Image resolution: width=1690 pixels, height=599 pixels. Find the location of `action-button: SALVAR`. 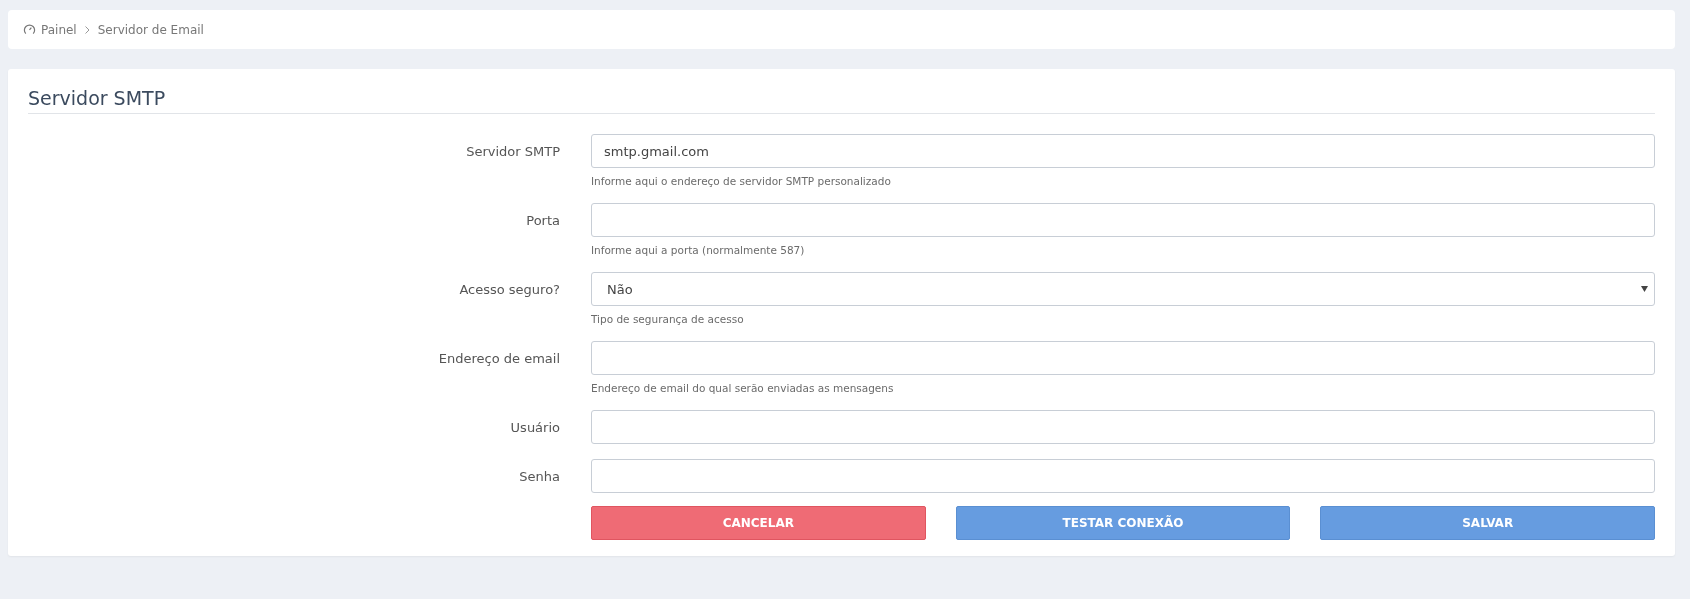

action-button: SALVAR is located at coordinates (1487, 523).